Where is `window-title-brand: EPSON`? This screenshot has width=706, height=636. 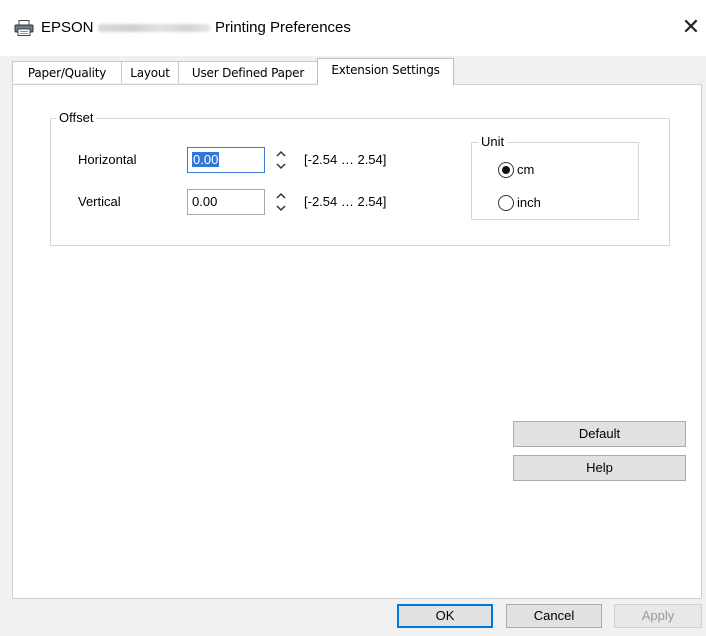
window-title-brand: EPSON is located at coordinates (67, 27).